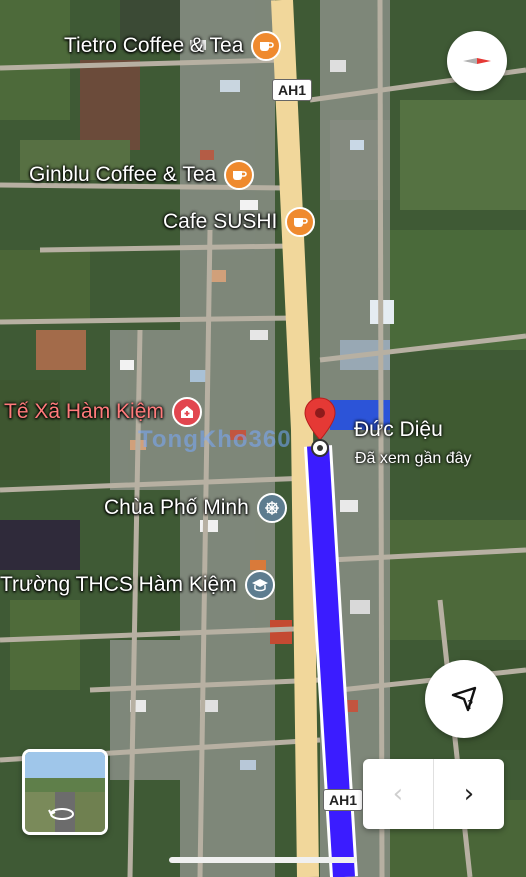 The width and height of the screenshot is (526, 877). I want to click on next-button: ›, so click(469, 794).